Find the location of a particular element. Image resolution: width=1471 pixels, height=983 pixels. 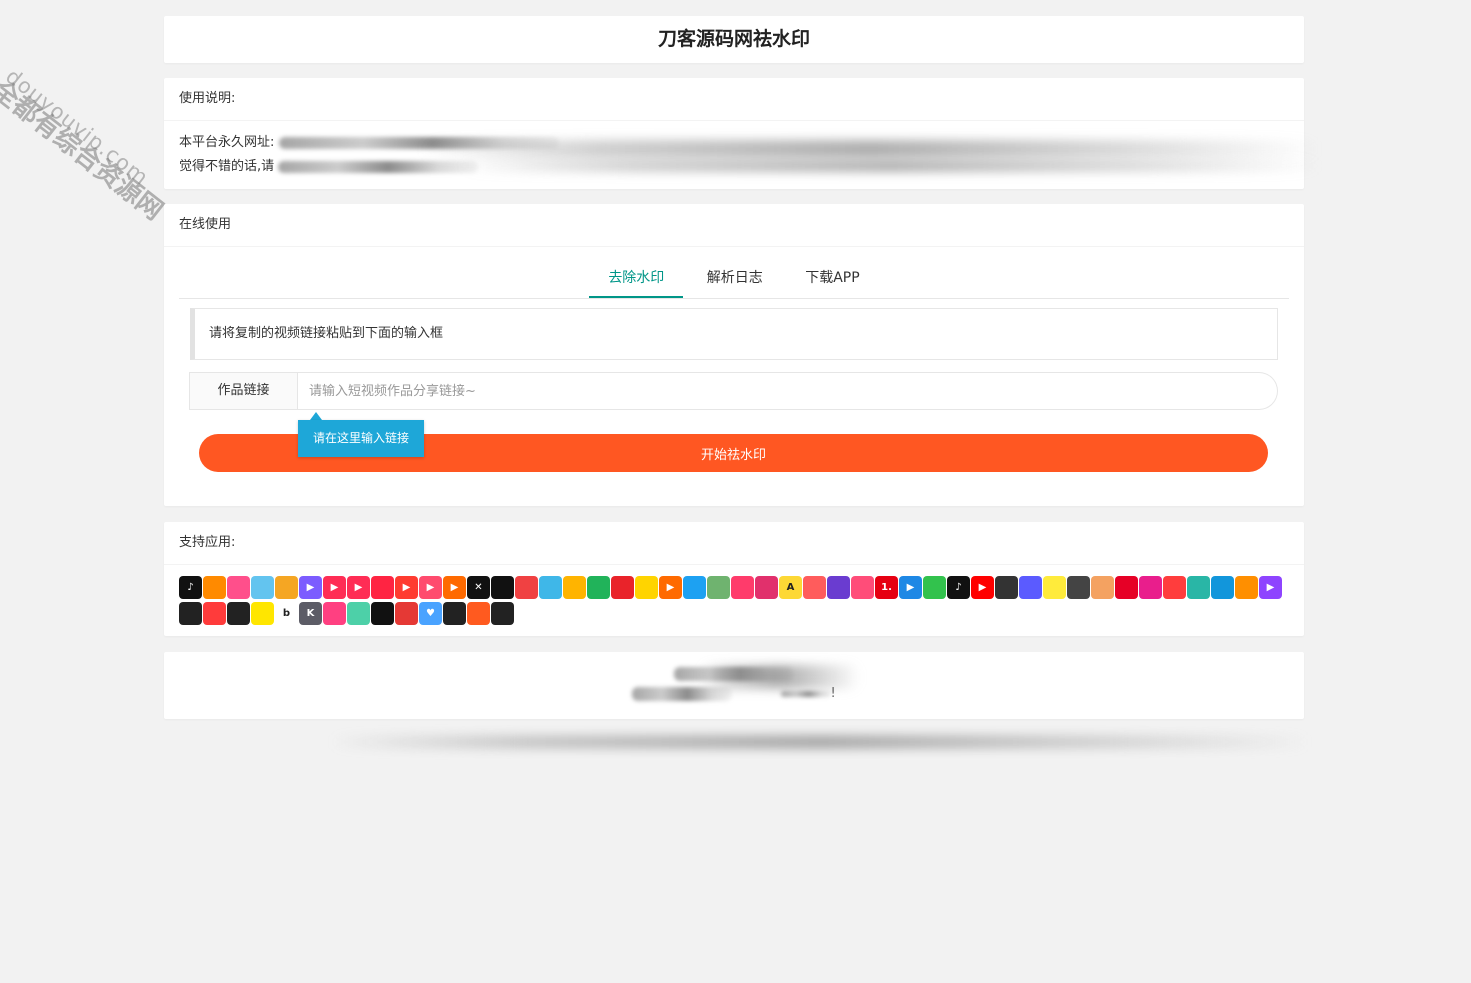

face-icon is located at coordinates (1102, 587).